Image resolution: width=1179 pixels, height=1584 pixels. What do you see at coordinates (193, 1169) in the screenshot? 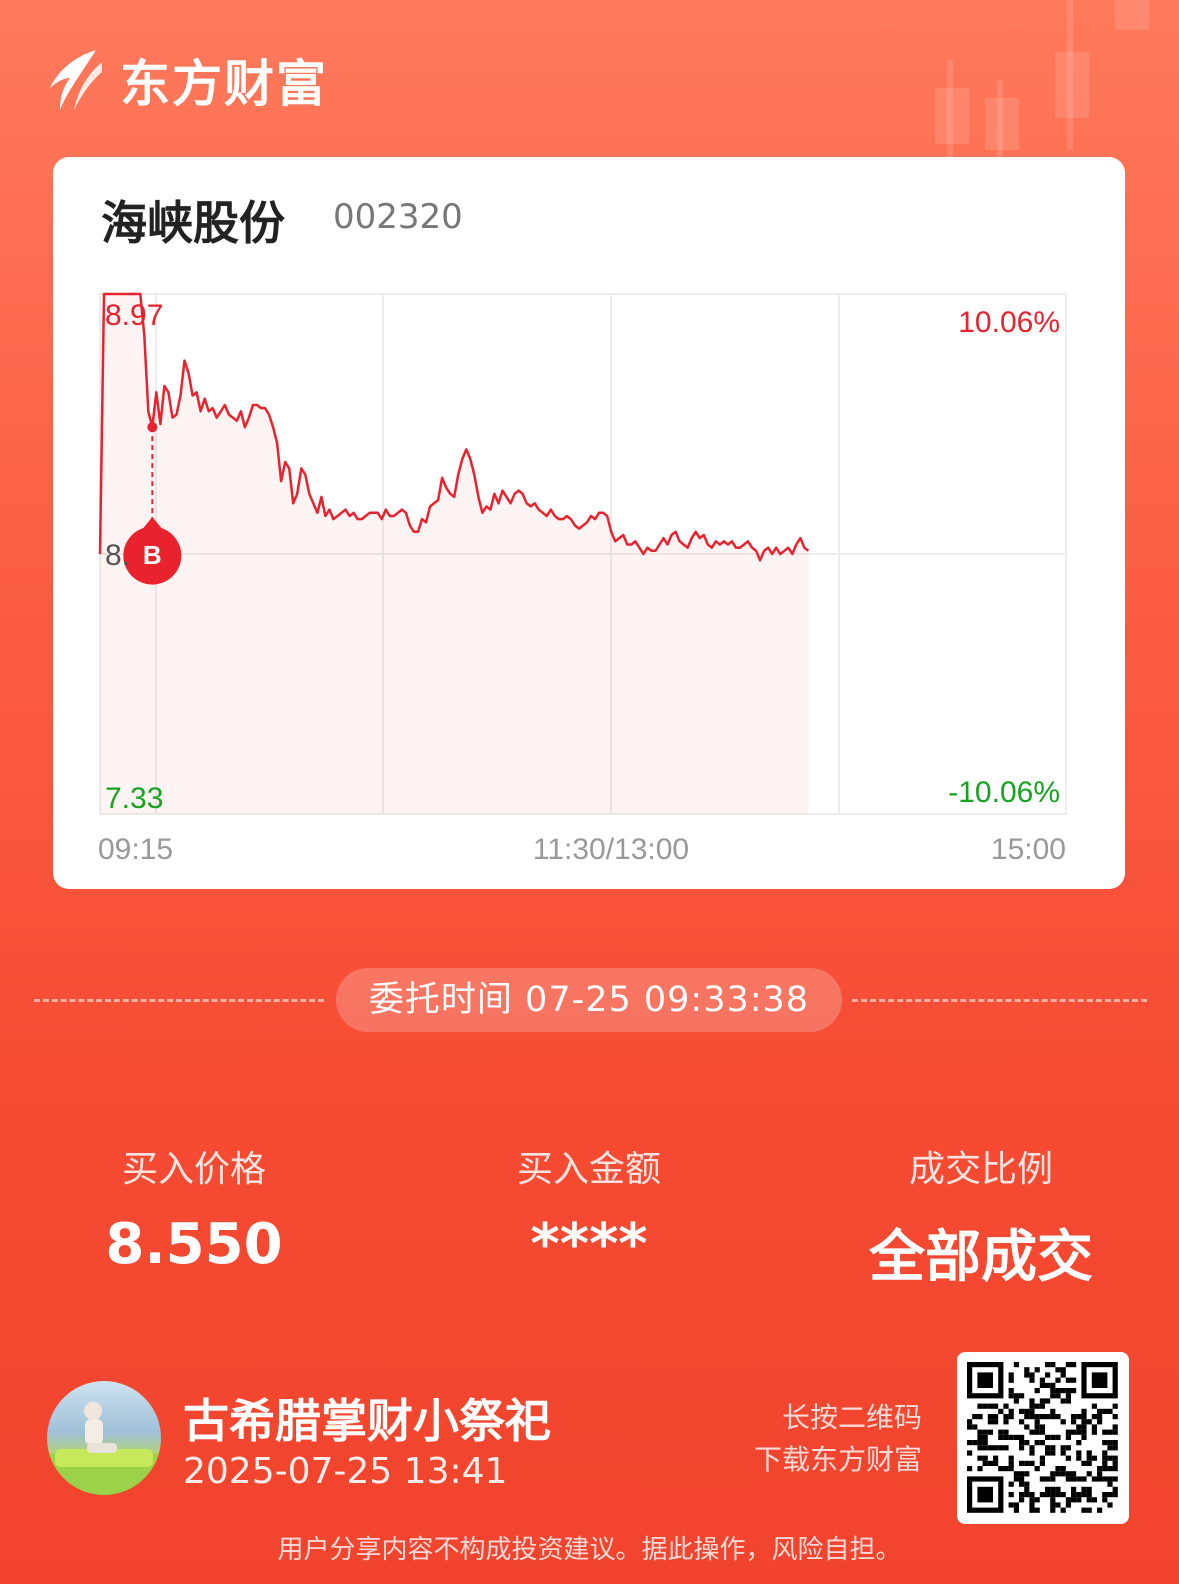
I see `stat-label: 买入价格` at bounding box center [193, 1169].